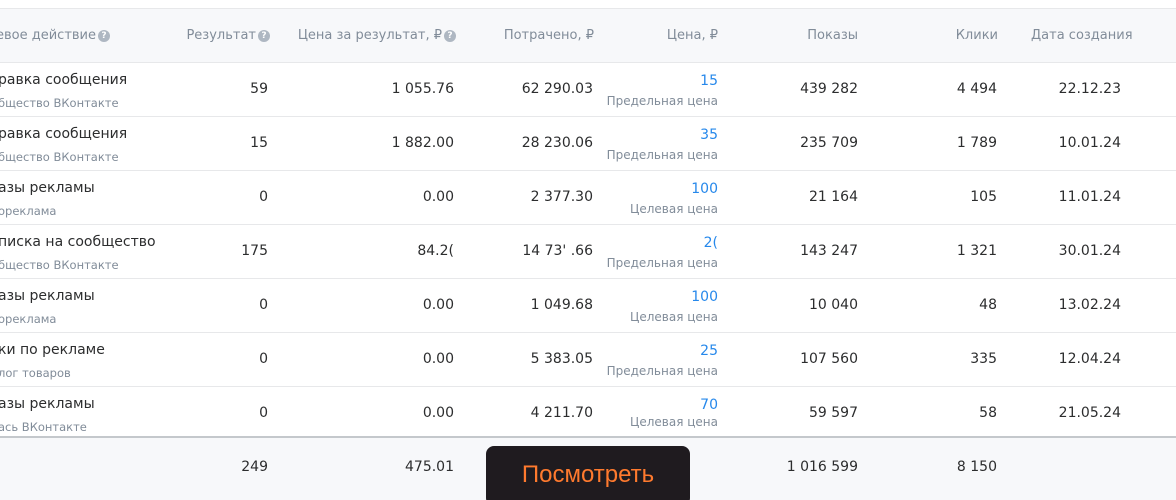  I want to click on price-link: 15, so click(709, 81).